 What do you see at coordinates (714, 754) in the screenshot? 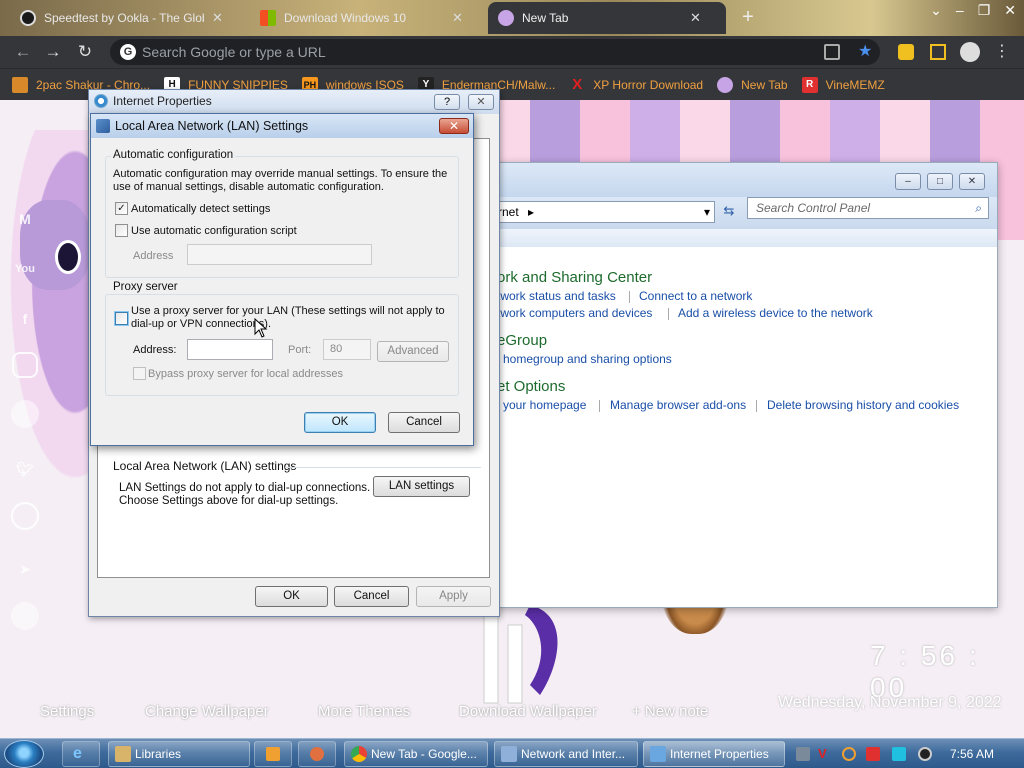
I see `taskbar-internet-properties: Internet Properties` at bounding box center [714, 754].